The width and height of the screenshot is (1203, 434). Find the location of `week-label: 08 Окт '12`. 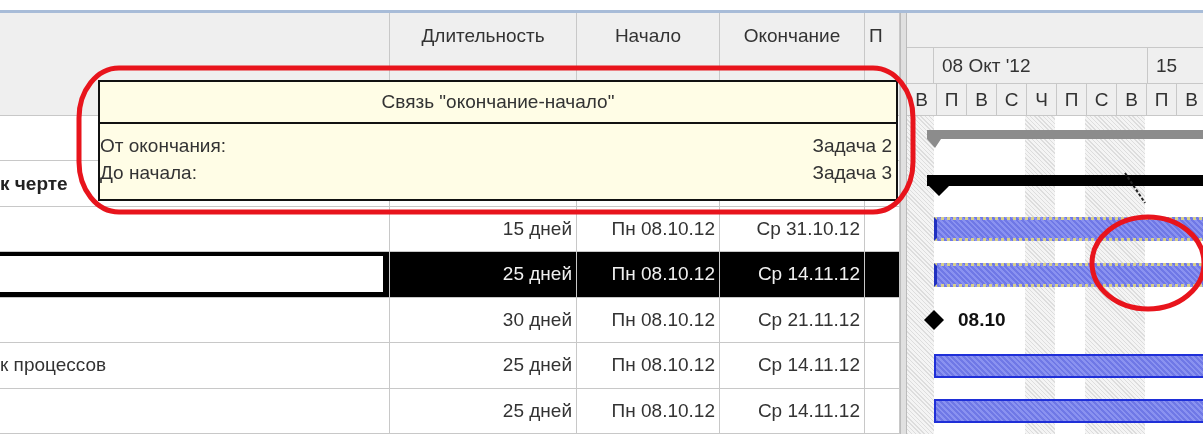

week-label: 08 Окт '12 is located at coordinates (1040, 65).